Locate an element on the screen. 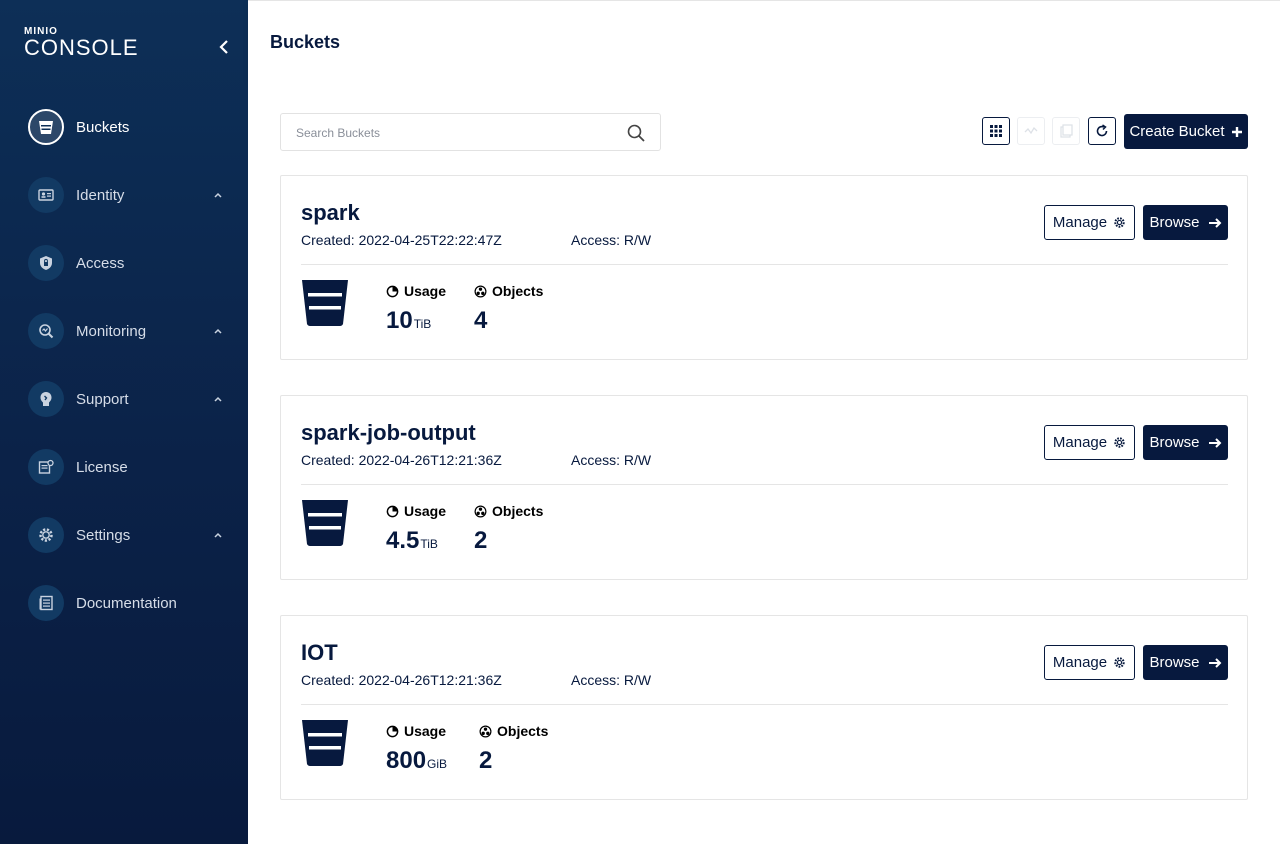  objects-value: 2 is located at coordinates (481, 540).